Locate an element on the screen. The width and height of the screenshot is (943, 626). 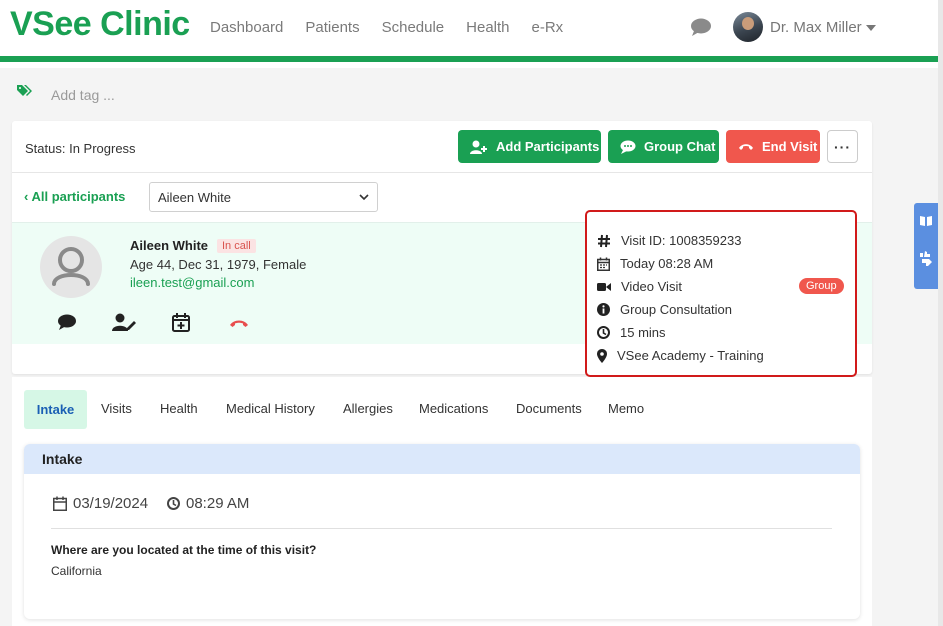
visit-duration-row: 15 mins is located at coordinates (631, 332).